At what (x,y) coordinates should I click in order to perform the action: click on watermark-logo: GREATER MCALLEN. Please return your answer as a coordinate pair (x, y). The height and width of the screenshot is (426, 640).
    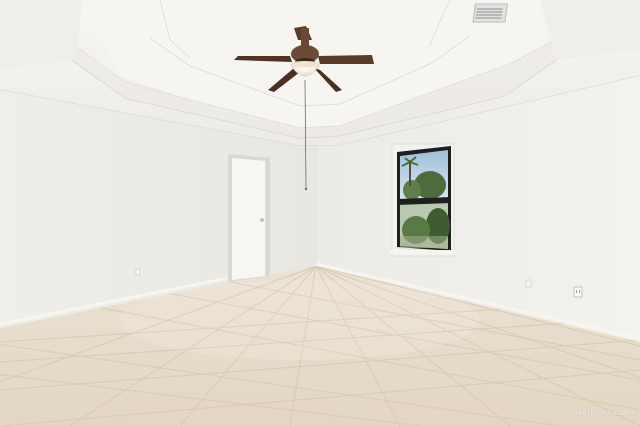
    Looking at the image, I should click on (601, 413).